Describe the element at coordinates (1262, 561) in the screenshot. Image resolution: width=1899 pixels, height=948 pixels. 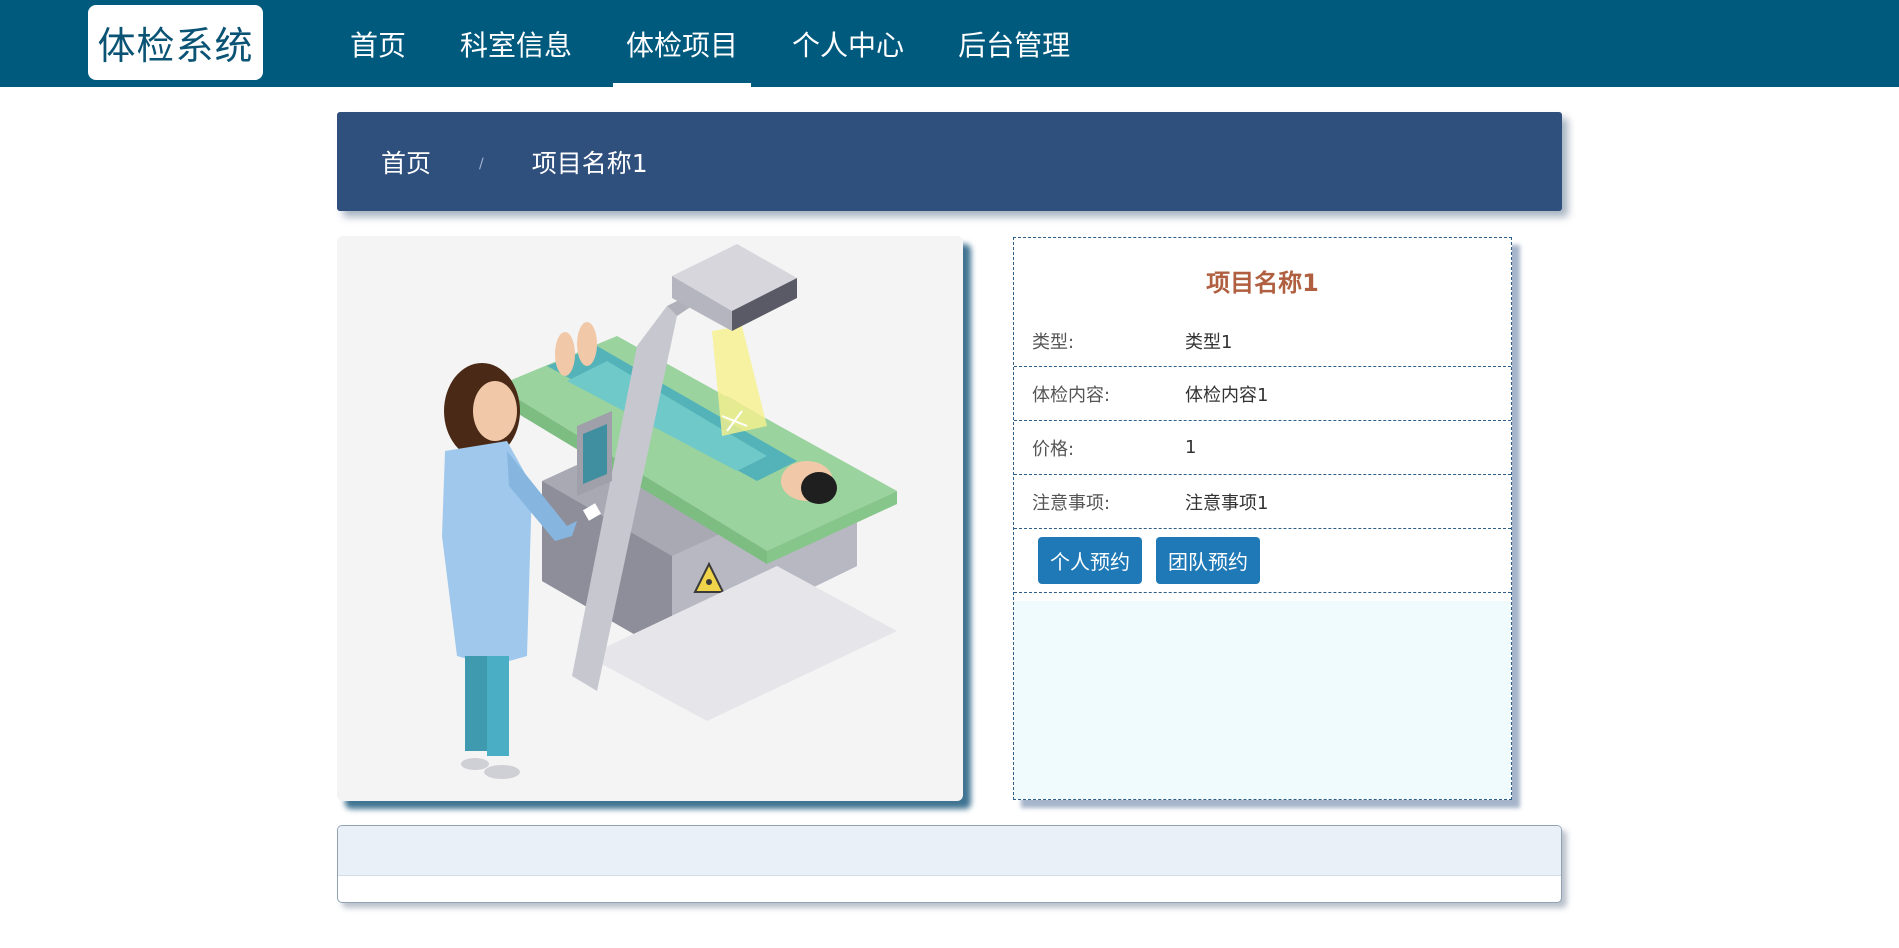
I see `action-buttons: 个人预约 团队预约` at that location.